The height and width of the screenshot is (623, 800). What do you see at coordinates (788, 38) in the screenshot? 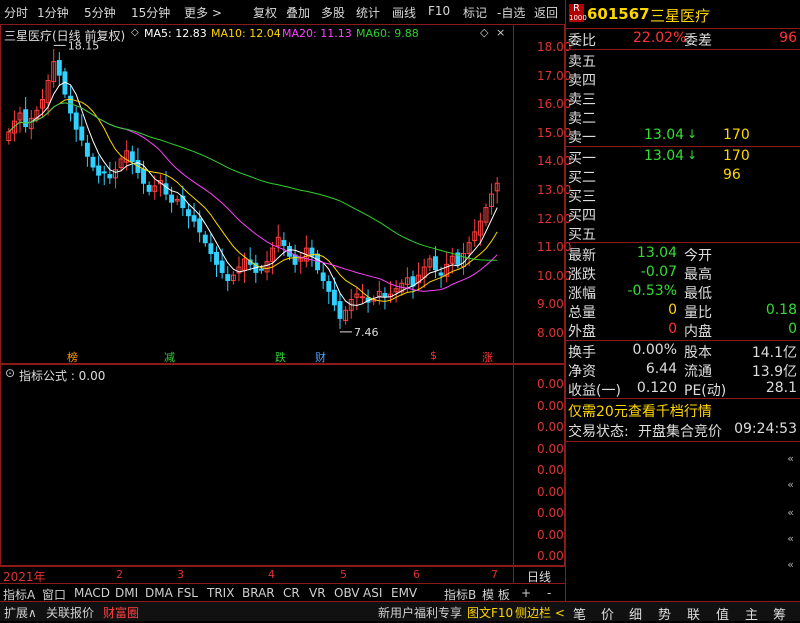
I see `wei-cha-value: 96` at bounding box center [788, 38].